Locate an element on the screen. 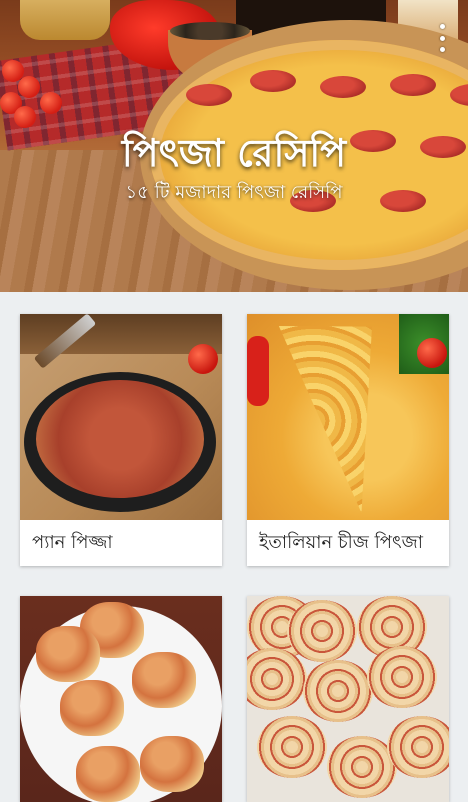 The height and width of the screenshot is (802, 468). page-subtitle: ১৫ টি মজাদার পিৎজা রেসিপি is located at coordinates (234, 192).